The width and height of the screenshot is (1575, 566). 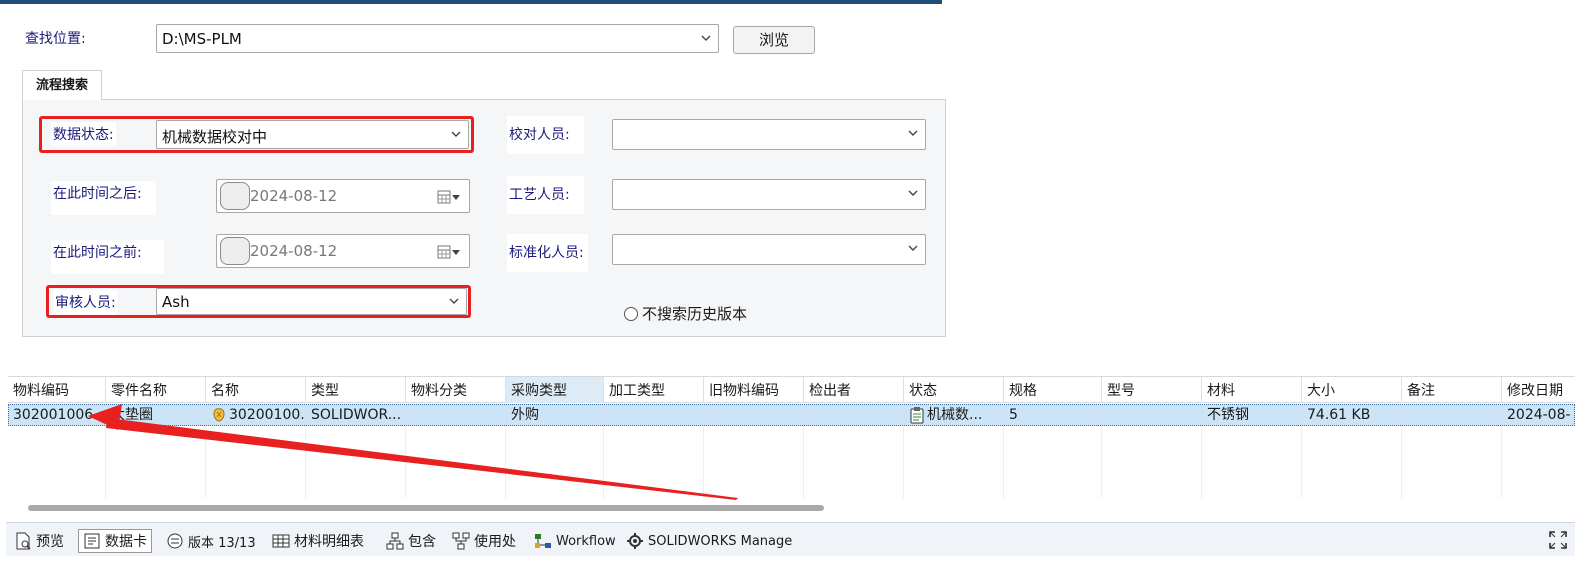 I want to click on tab-preview: 预览, so click(x=39, y=541).